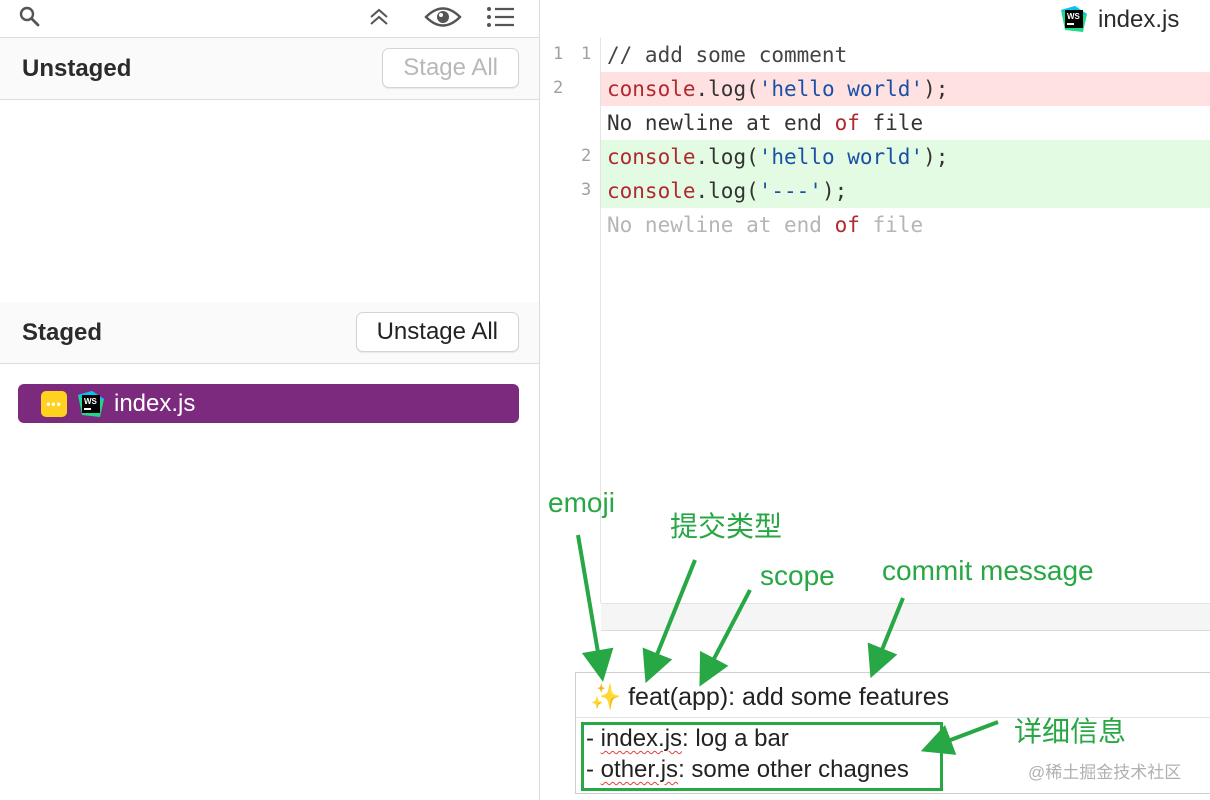  I want to click on staged-title: Staged, so click(62, 332).